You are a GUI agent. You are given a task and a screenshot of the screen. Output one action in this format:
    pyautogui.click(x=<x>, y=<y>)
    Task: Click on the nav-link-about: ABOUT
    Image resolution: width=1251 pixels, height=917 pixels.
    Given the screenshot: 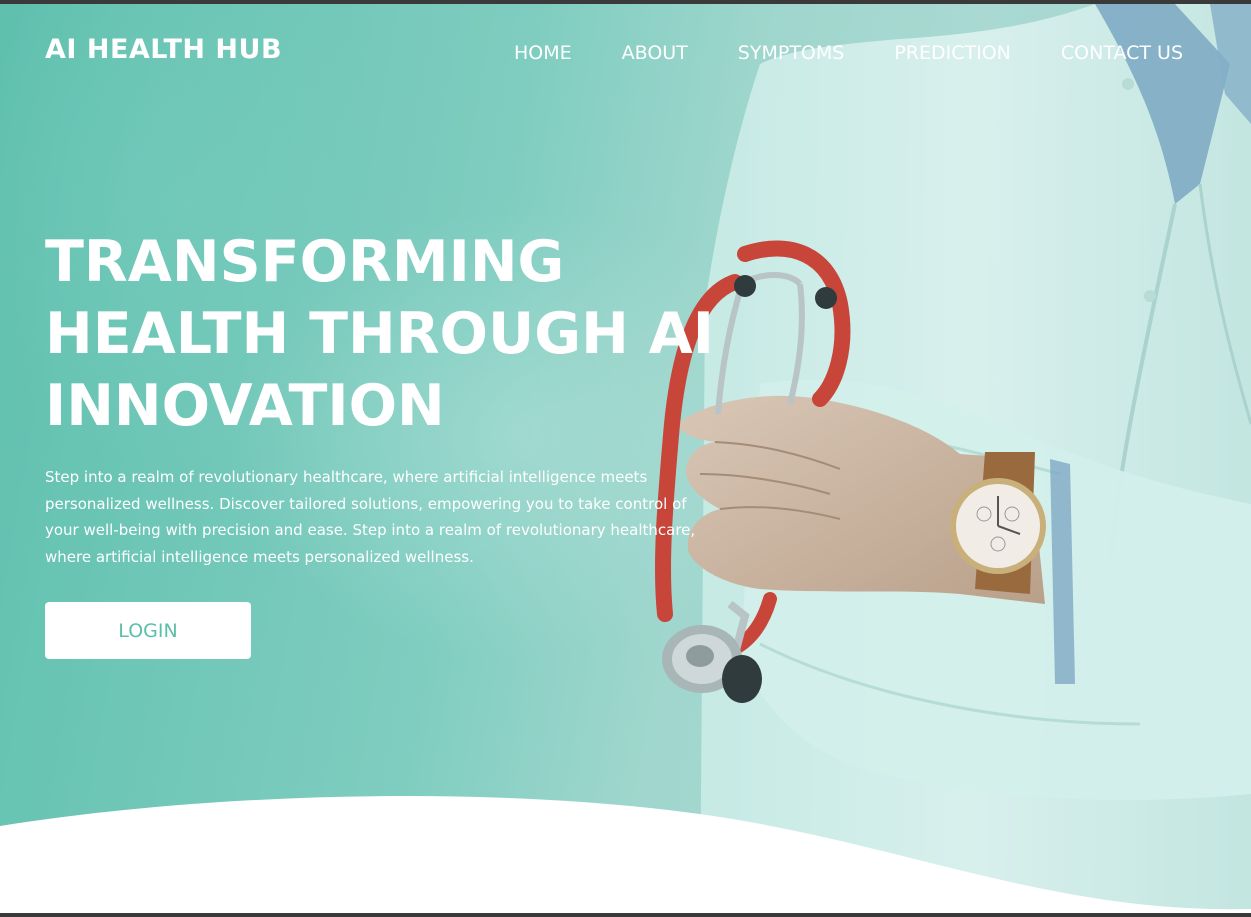 What is the action you would take?
    pyautogui.click(x=655, y=53)
    